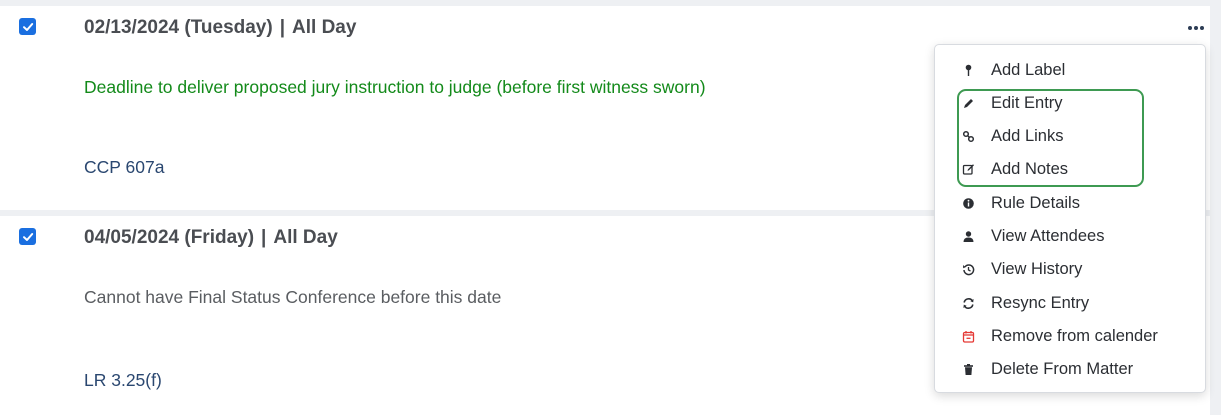 Image resolution: width=1221 pixels, height=415 pixels. What do you see at coordinates (968, 336) in the screenshot?
I see `calendar-remove-icon` at bounding box center [968, 336].